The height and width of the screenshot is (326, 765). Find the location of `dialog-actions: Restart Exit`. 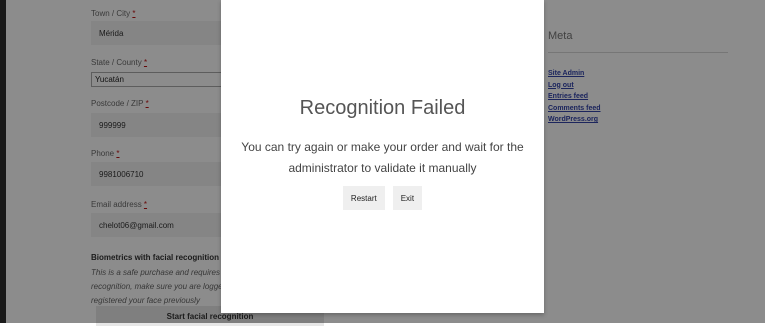

dialog-actions: Restart Exit is located at coordinates (382, 198).